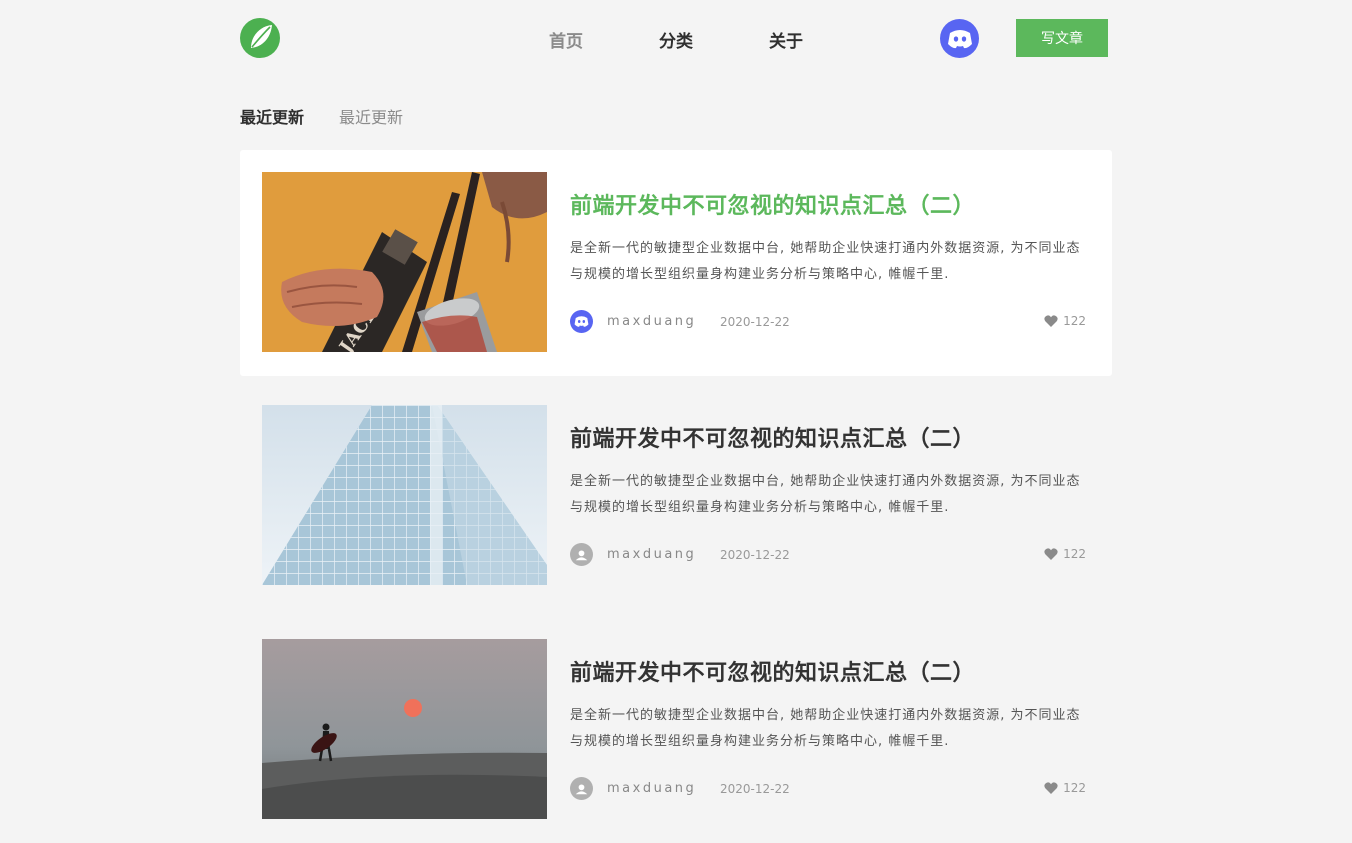 The height and width of the screenshot is (843, 1352). I want to click on nav-home: 首页, so click(566, 39).